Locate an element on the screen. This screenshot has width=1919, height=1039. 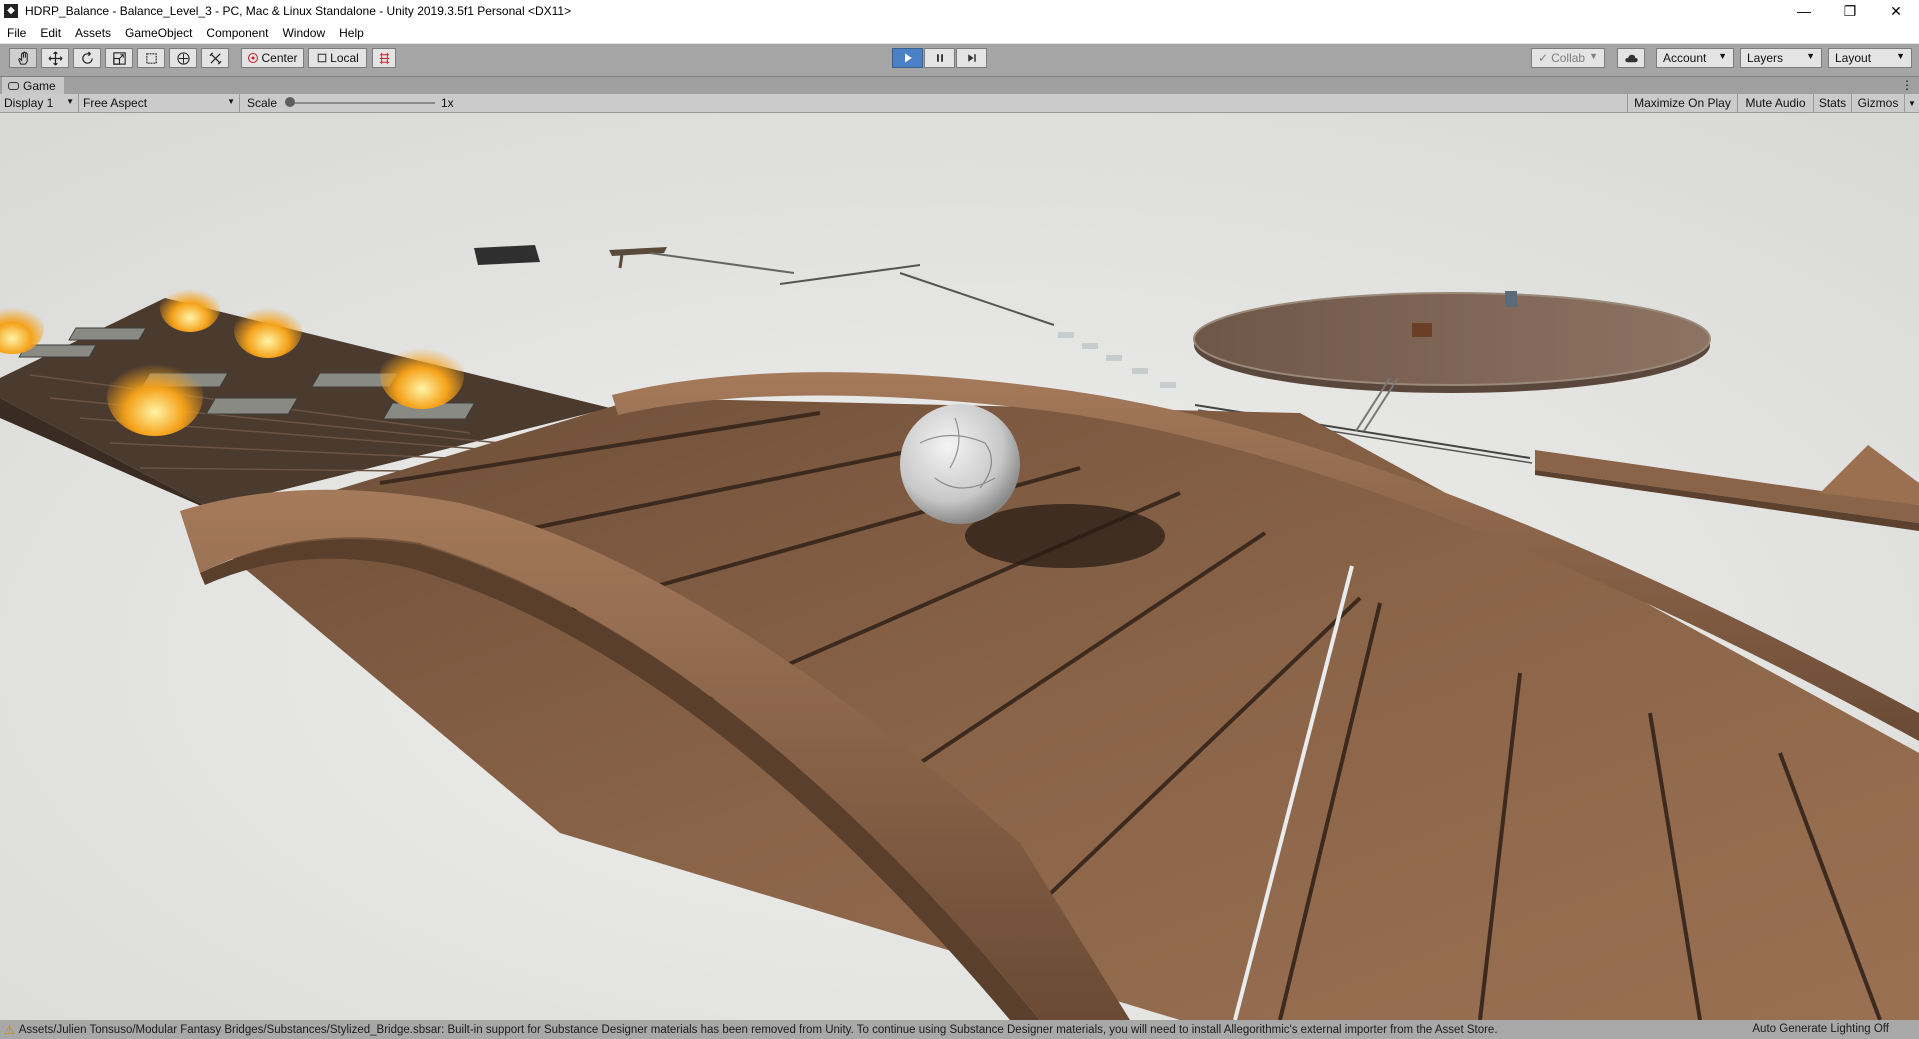
scale-tool-icon is located at coordinates (119, 58).